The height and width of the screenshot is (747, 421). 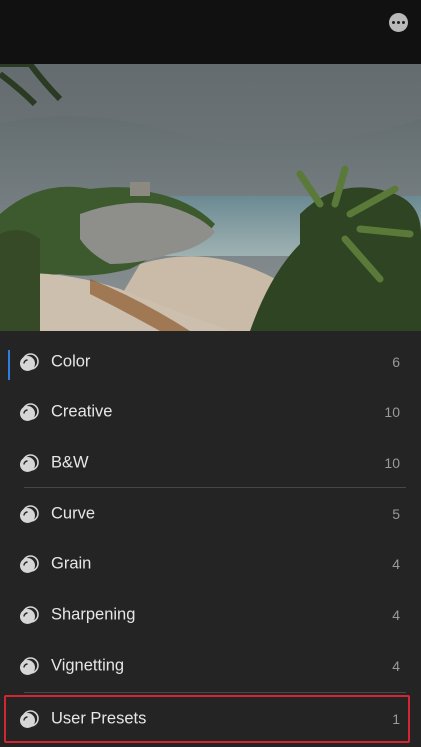 I want to click on preset-label: Creative, so click(x=82, y=411).